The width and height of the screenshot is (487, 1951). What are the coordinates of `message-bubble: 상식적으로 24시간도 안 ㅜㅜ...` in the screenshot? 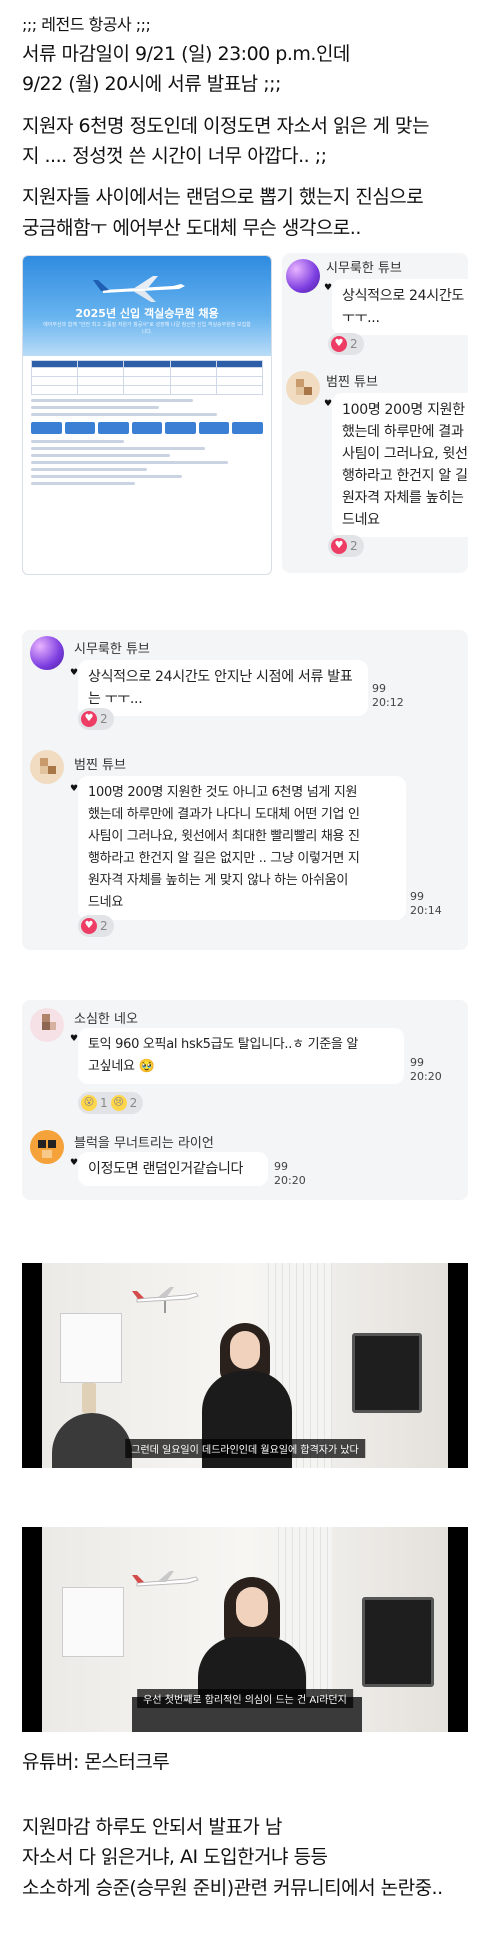 It's located at (400, 307).